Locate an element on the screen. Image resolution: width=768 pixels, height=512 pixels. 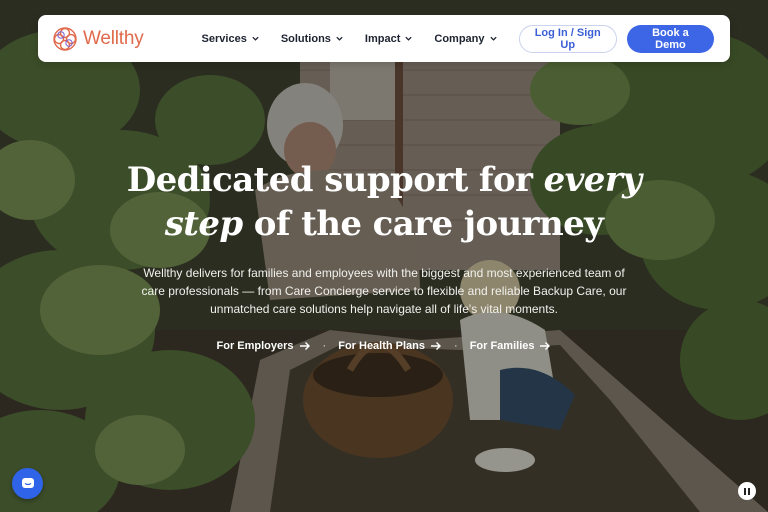
brand-logo: Wellthy is located at coordinates (98, 39).